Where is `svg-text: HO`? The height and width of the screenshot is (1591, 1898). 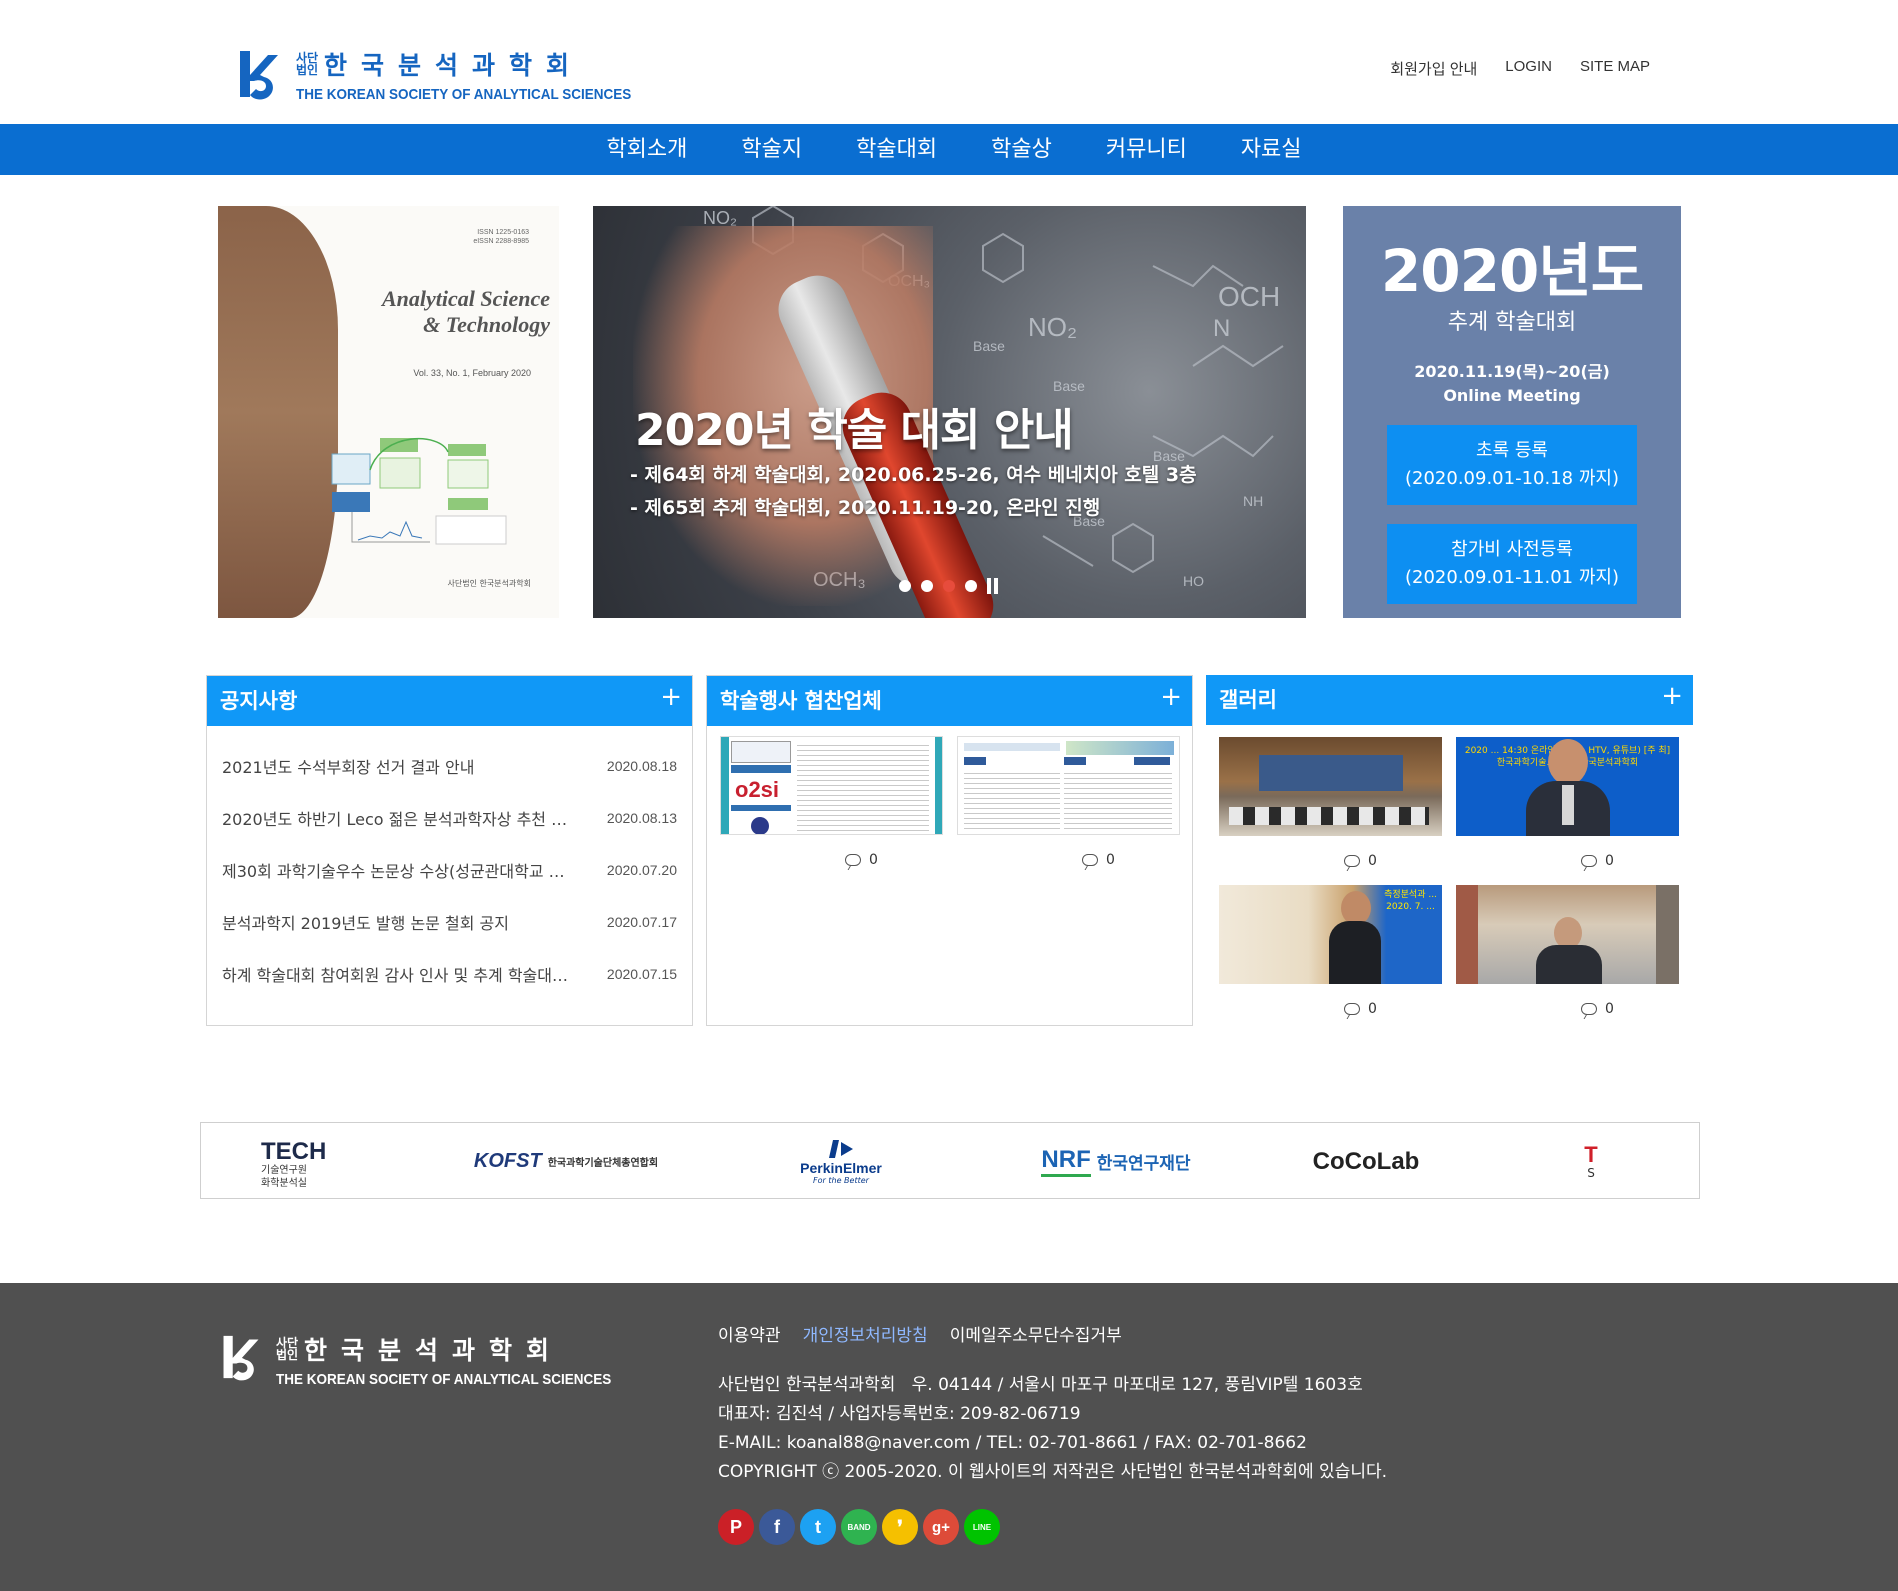 svg-text: HO is located at coordinates (1193, 581).